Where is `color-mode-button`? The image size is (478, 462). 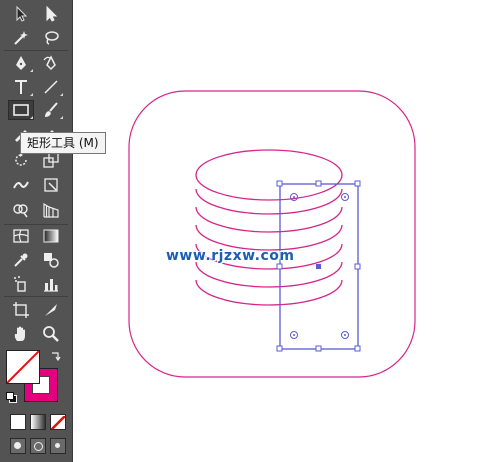 color-mode-button is located at coordinates (18, 422).